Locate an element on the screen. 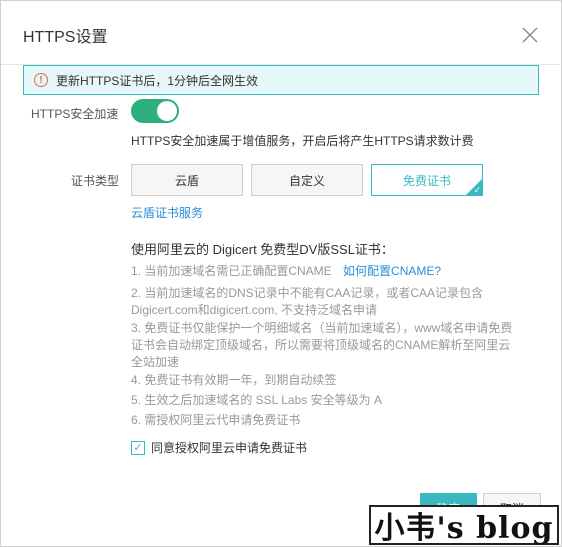  cert-option-custom: 自定义 is located at coordinates (307, 180).